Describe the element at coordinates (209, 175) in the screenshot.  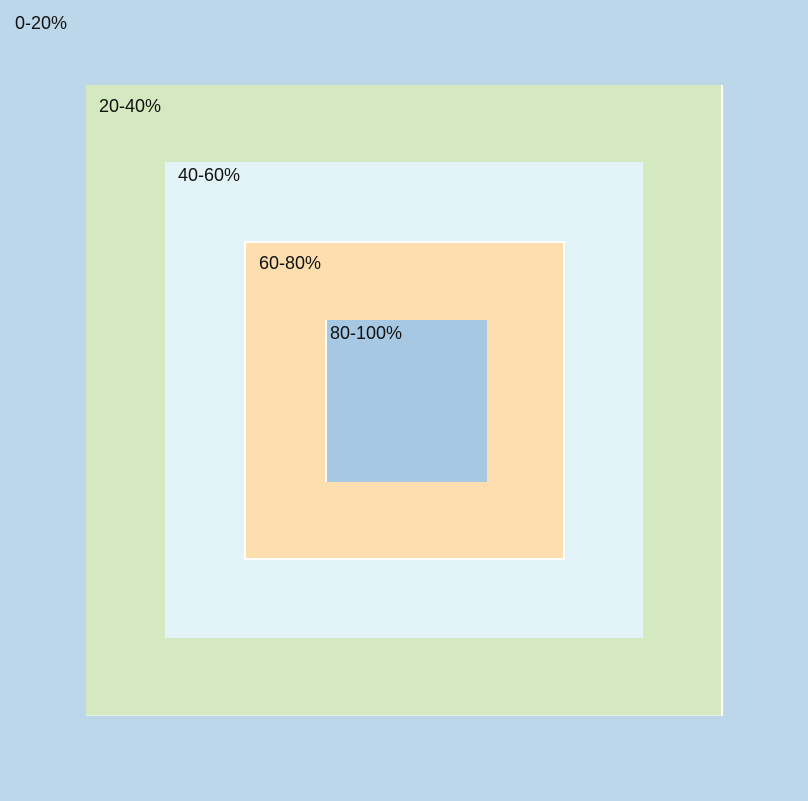
I see `zone-label-40-60: 40-60%` at that location.